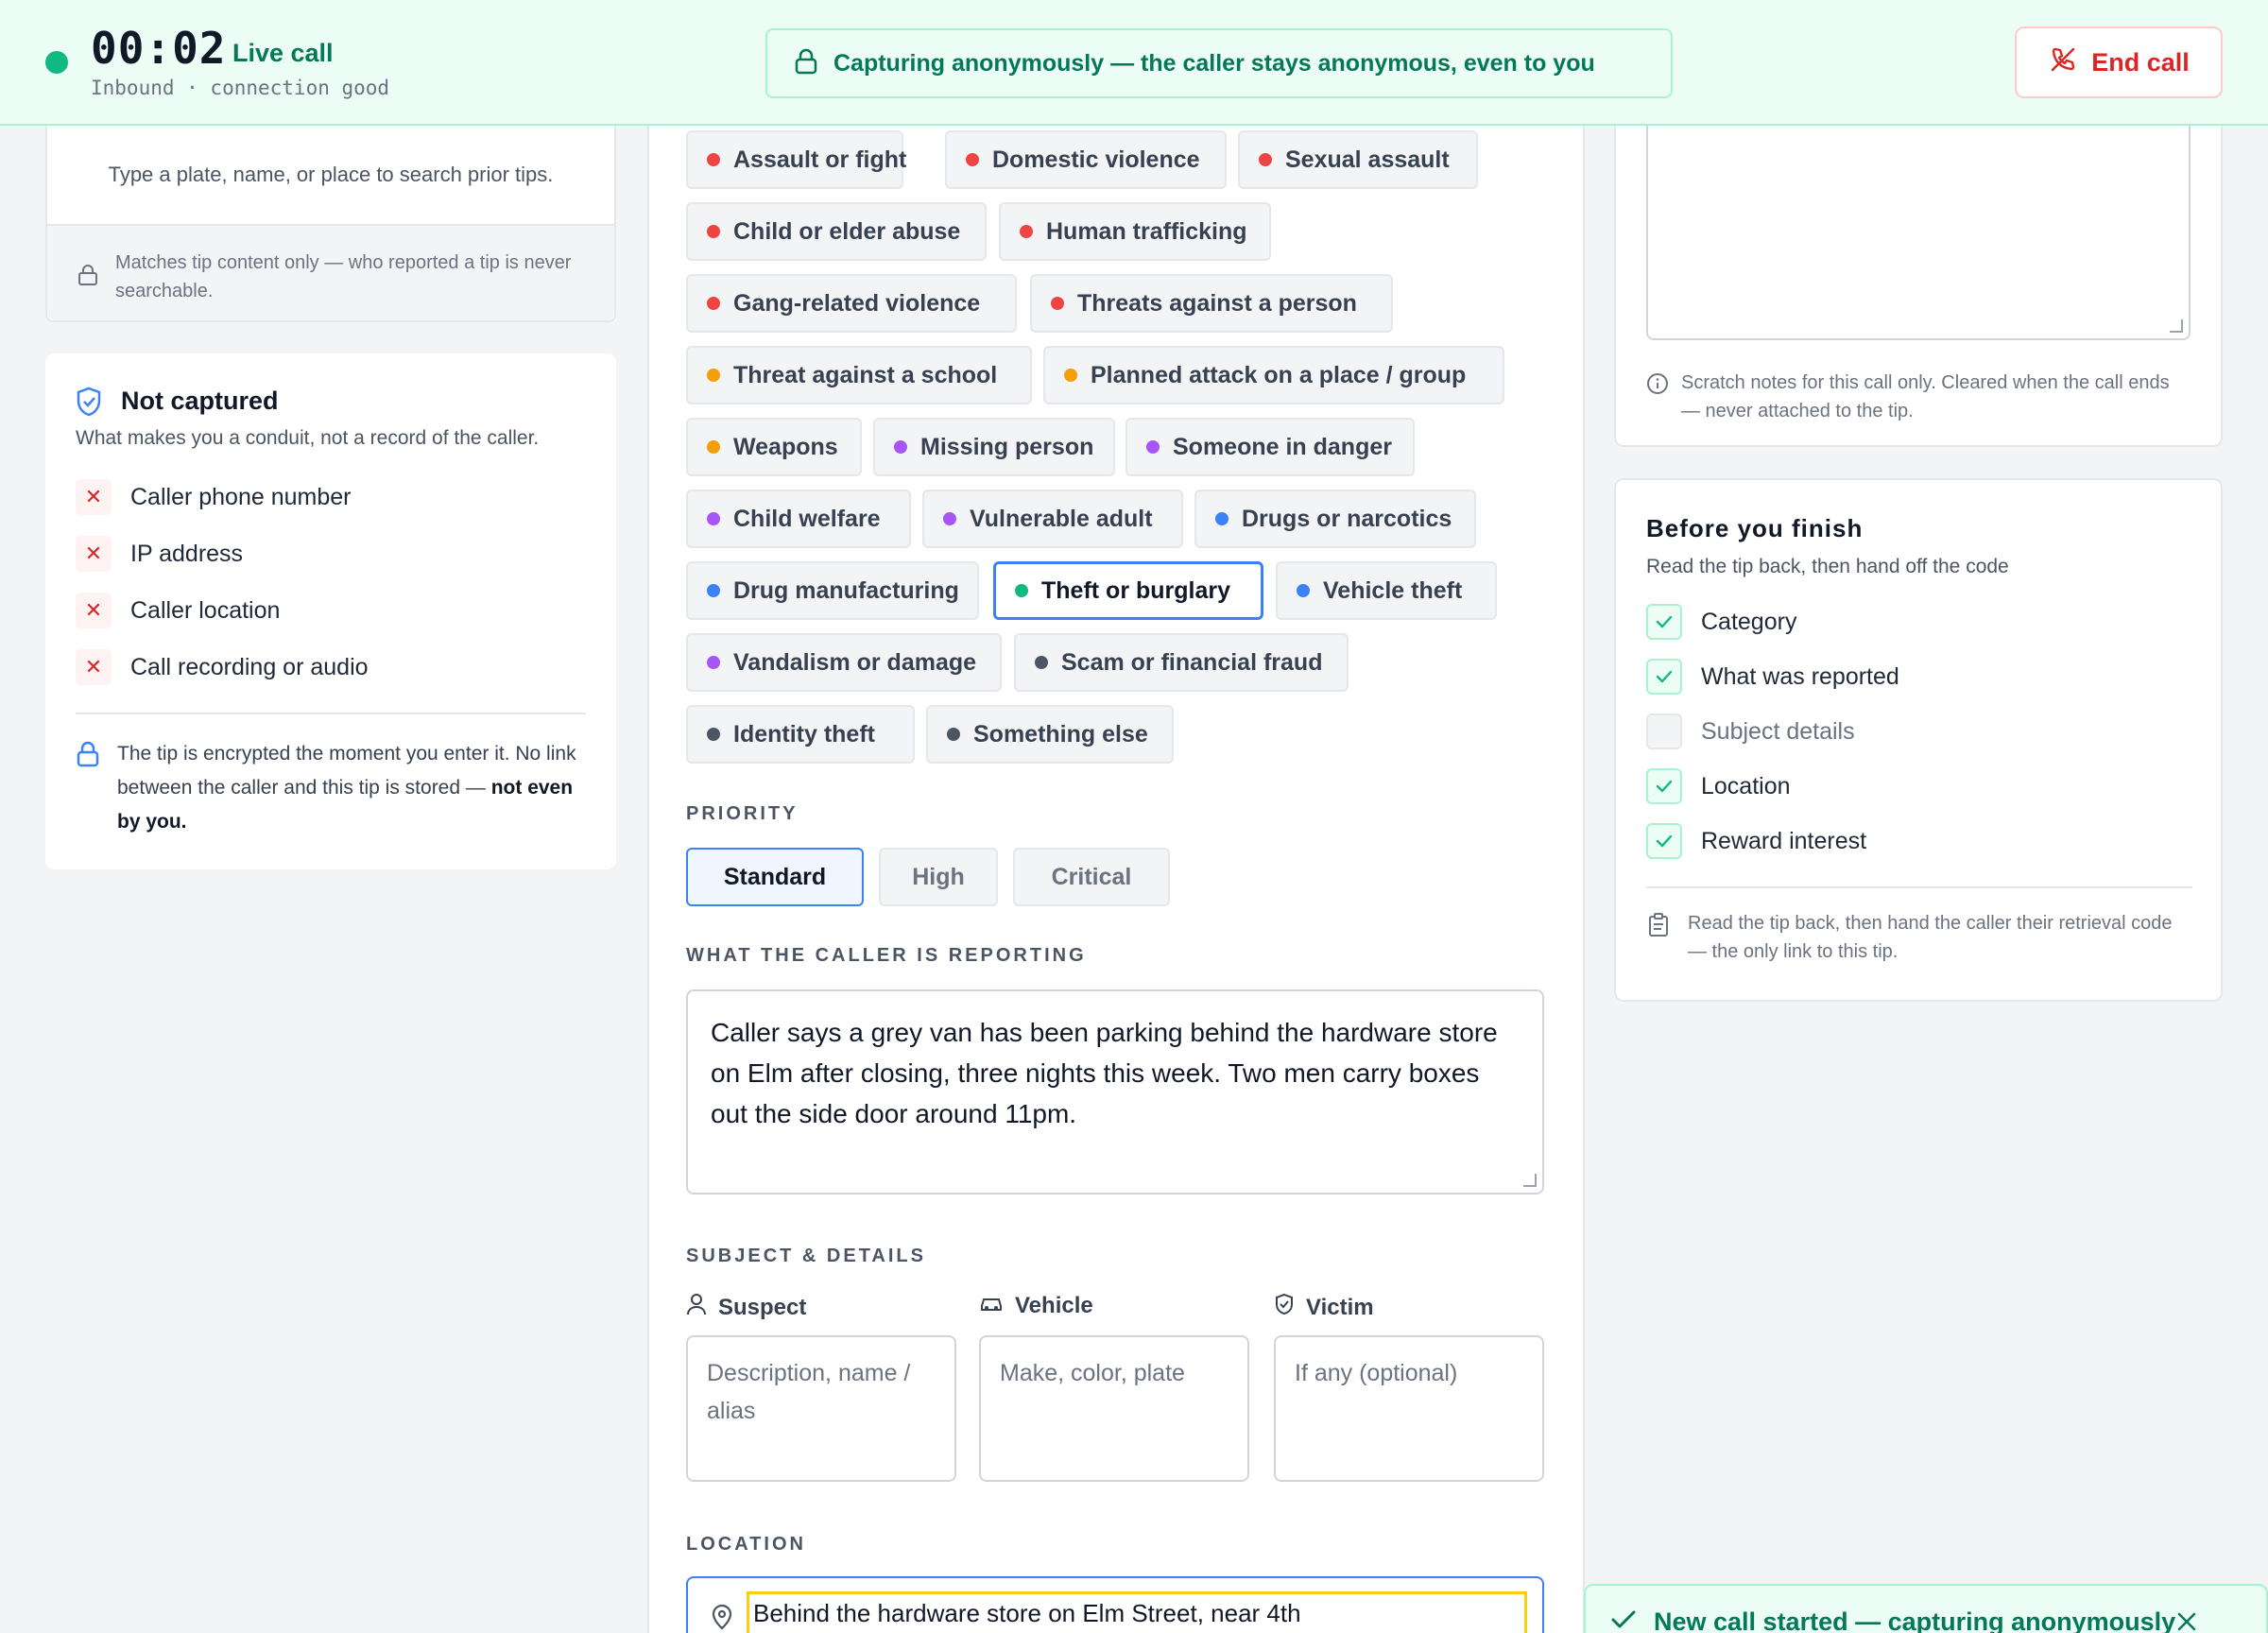 This screenshot has width=2268, height=1633. Describe the element at coordinates (938, 877) in the screenshot. I see `priority-high: High` at that location.